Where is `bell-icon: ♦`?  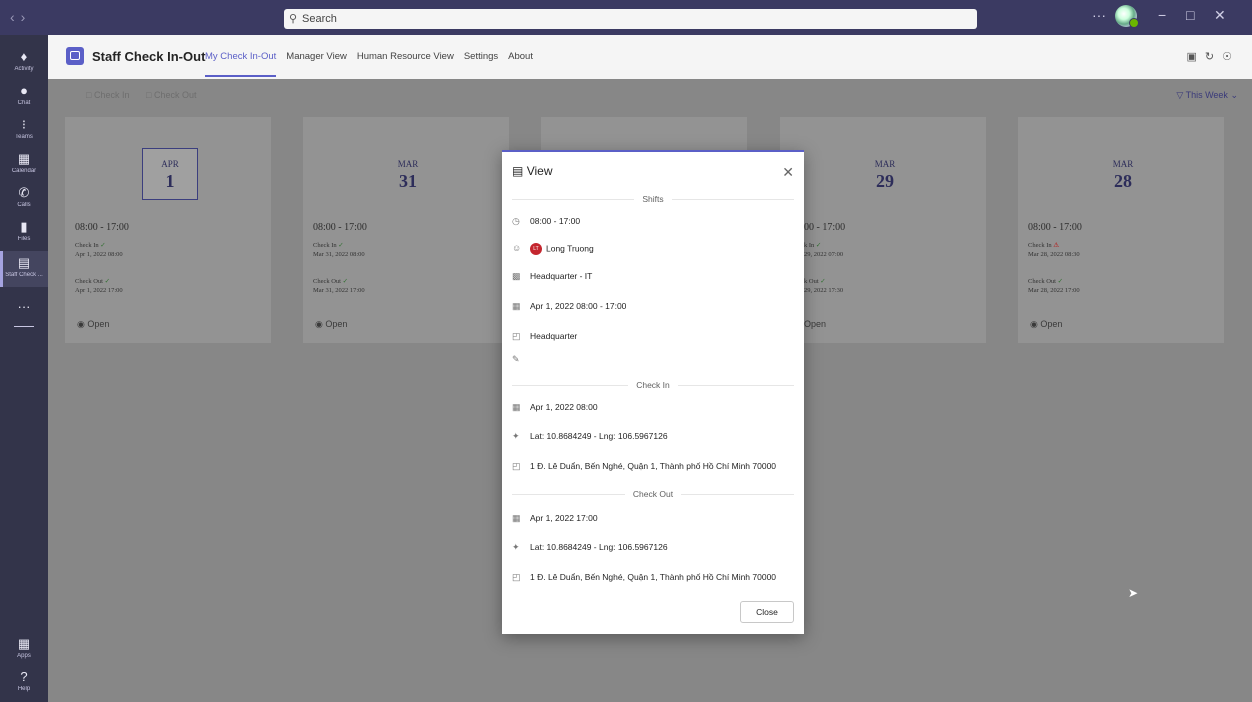 bell-icon: ♦ is located at coordinates (24, 56).